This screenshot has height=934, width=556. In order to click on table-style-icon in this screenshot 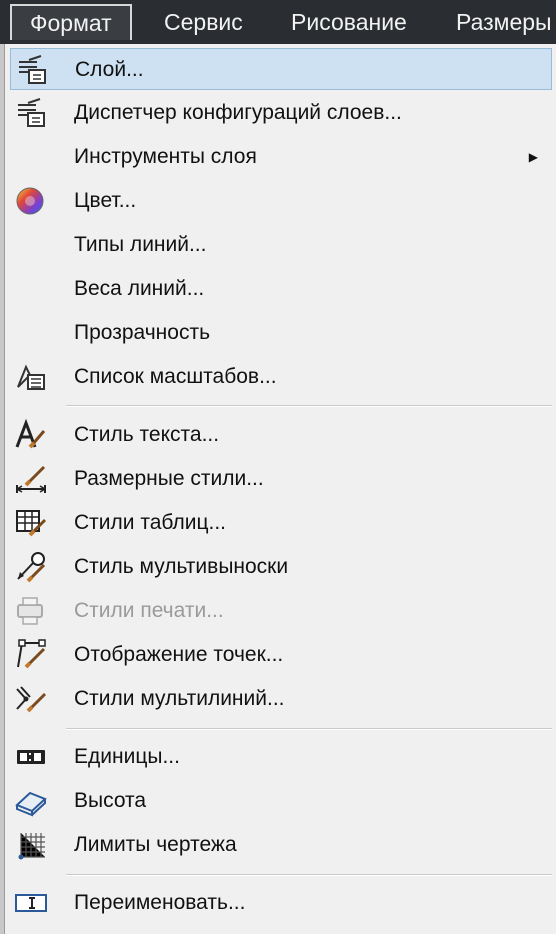, I will do `click(31, 523)`.